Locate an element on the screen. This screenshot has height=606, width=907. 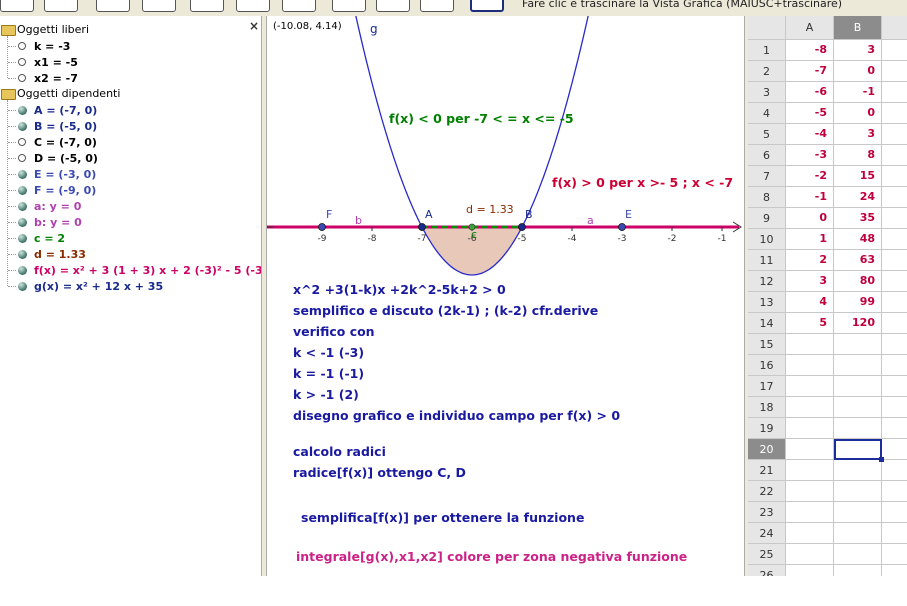
free-objects-folder: Oggetti liberi is located at coordinates (53, 29).